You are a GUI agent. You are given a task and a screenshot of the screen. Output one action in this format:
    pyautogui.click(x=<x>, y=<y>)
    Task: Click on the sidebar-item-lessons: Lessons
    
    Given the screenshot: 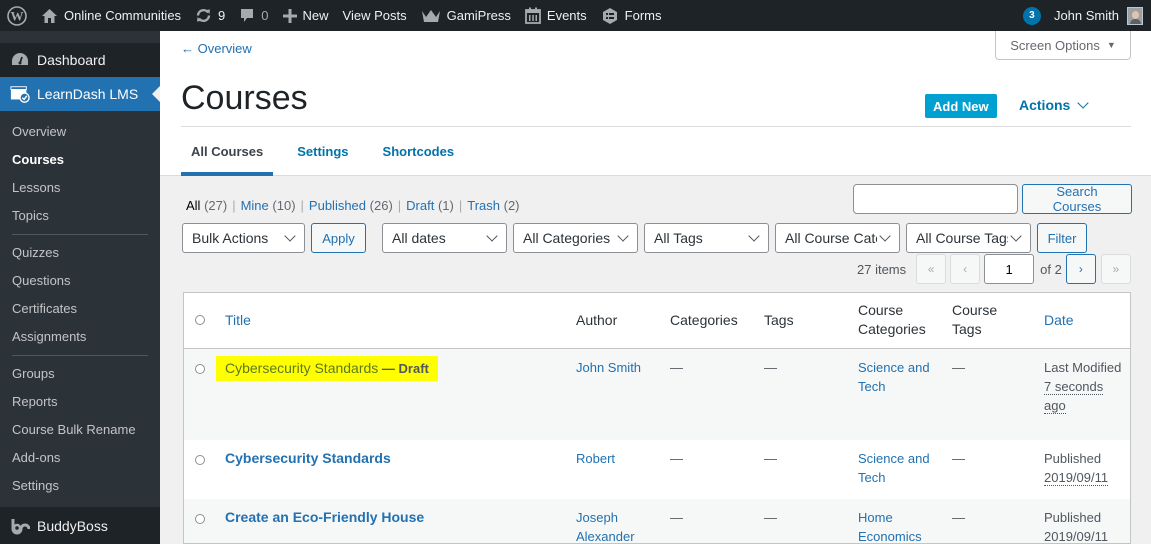 What is the action you would take?
    pyautogui.click(x=80, y=188)
    